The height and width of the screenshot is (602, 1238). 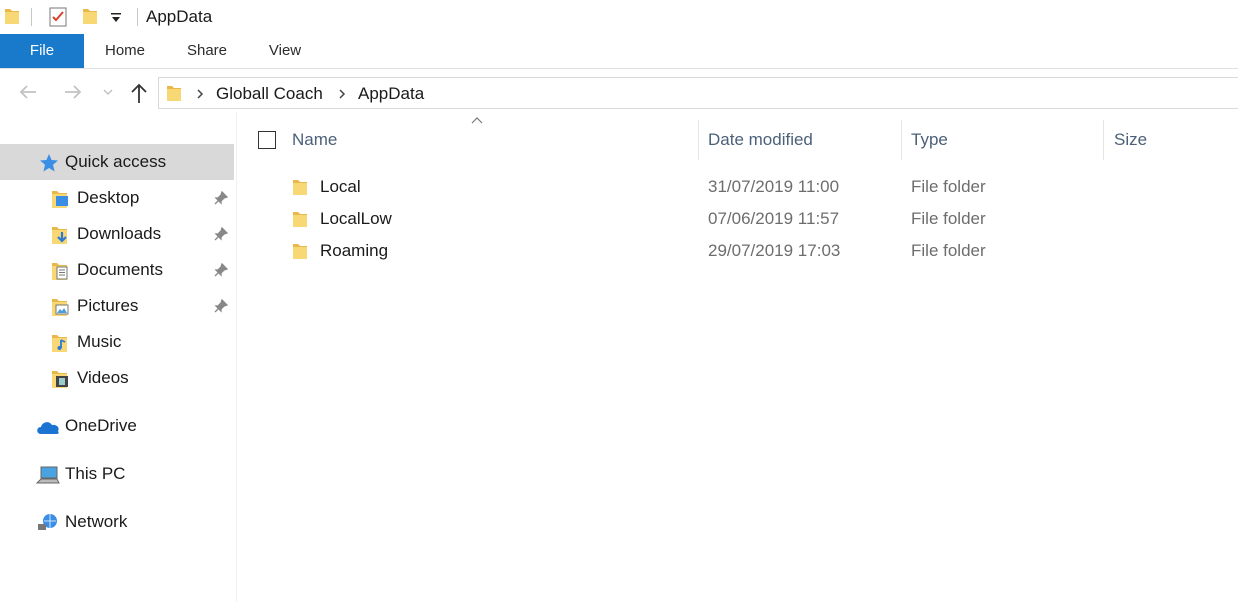 What do you see at coordinates (391, 94) in the screenshot?
I see `breadcrumb-item: AppData` at bounding box center [391, 94].